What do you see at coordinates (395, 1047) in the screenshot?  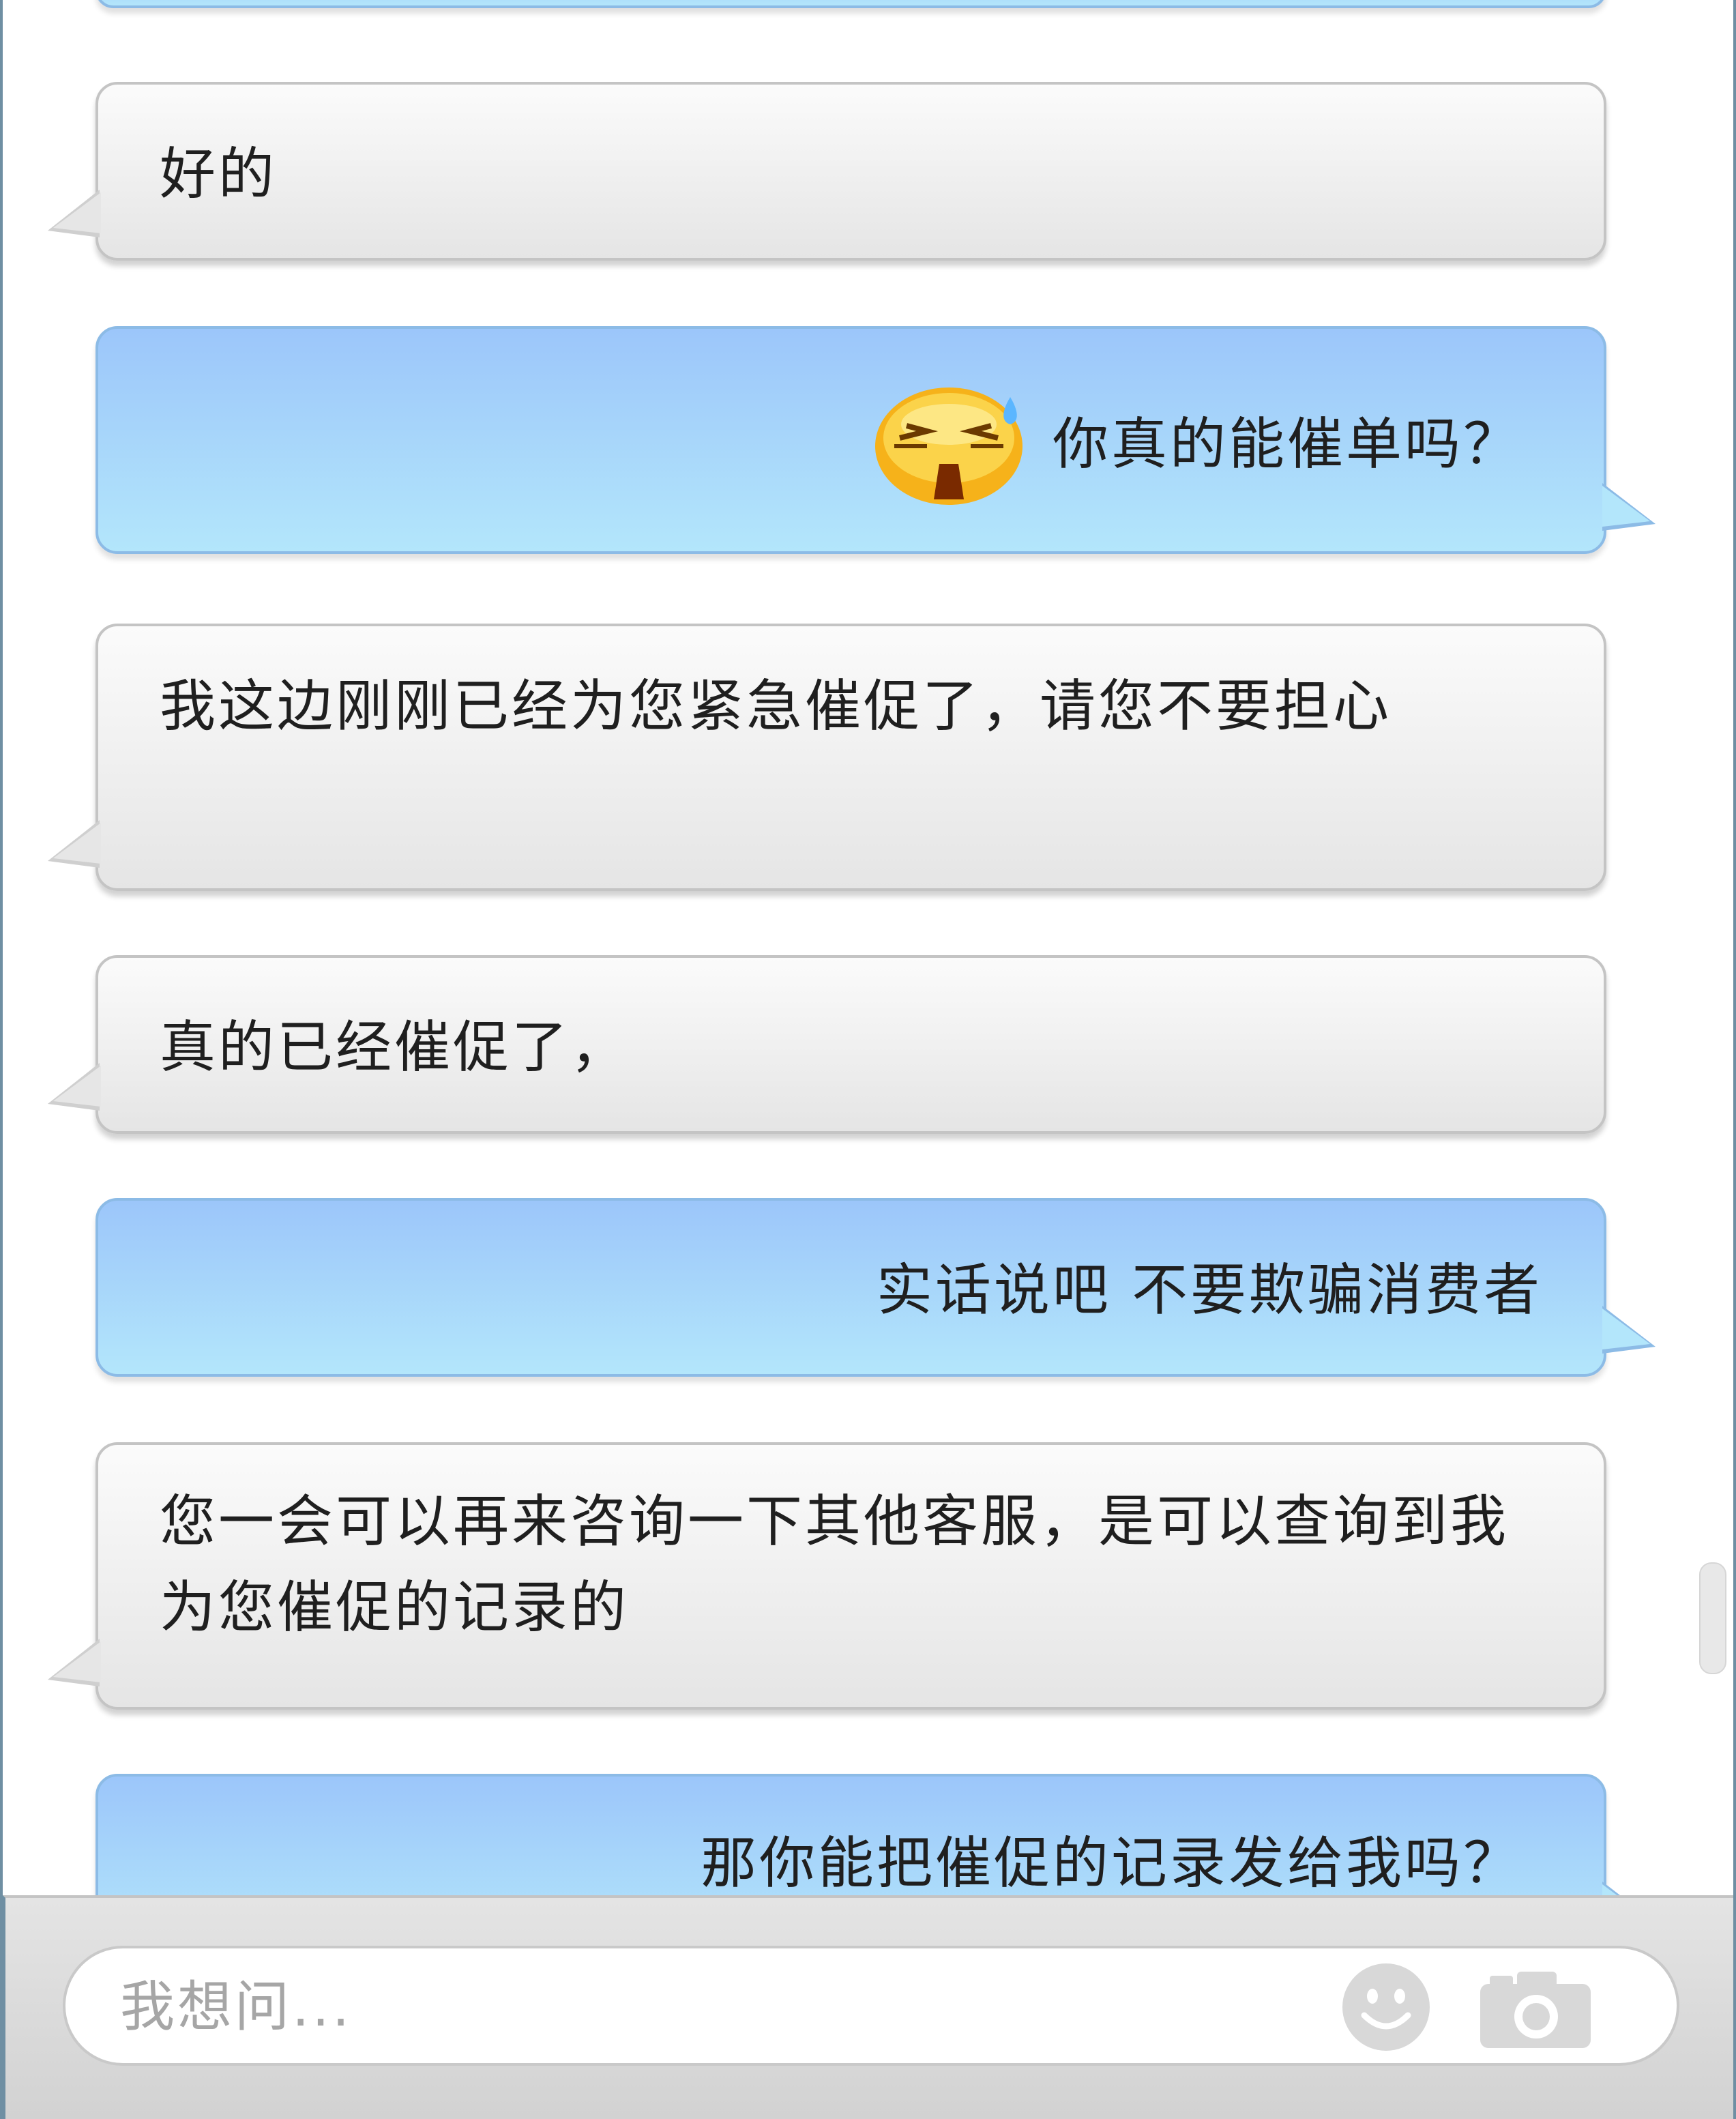 I see `message-text: 真的已经催促了，` at bounding box center [395, 1047].